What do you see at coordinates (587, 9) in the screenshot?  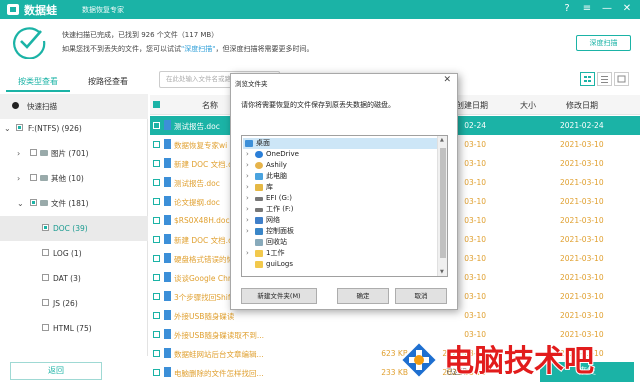 I see `menu-icon: ≡` at bounding box center [587, 9].